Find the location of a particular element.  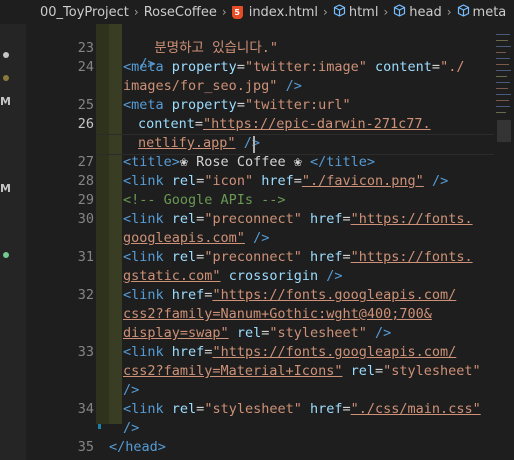

code-line-30-wrap: googleapis.com" /> is located at coordinates (196, 238).